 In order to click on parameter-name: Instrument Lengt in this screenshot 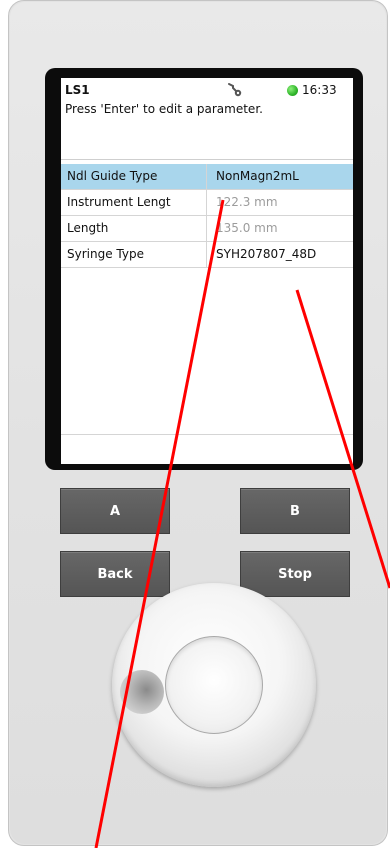, I will do `click(134, 202)`.